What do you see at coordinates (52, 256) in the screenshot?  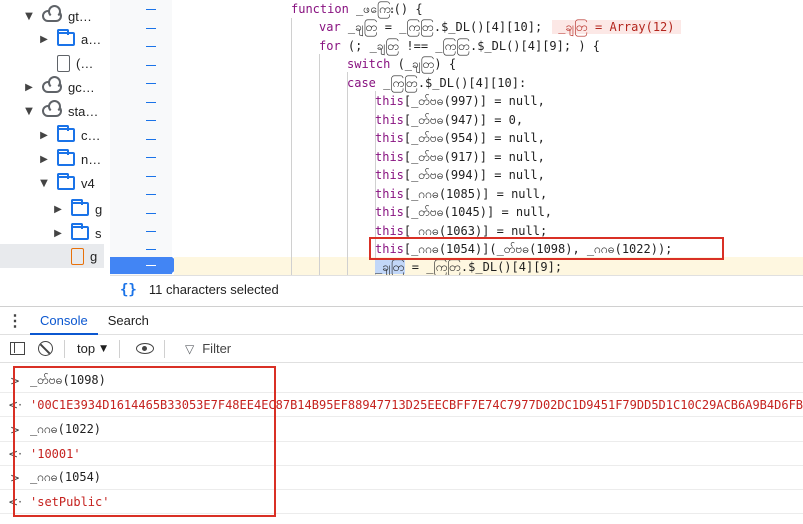 I see `tree-item-selected: g` at bounding box center [52, 256].